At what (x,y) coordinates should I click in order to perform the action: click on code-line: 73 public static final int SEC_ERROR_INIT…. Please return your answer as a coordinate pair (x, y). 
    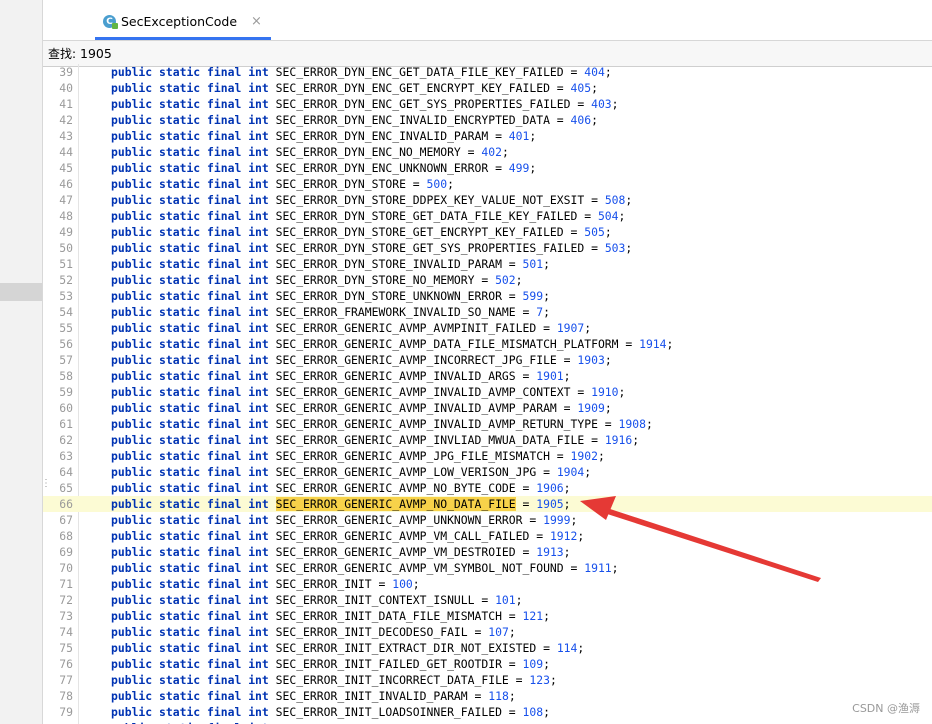
    Looking at the image, I should click on (487, 616).